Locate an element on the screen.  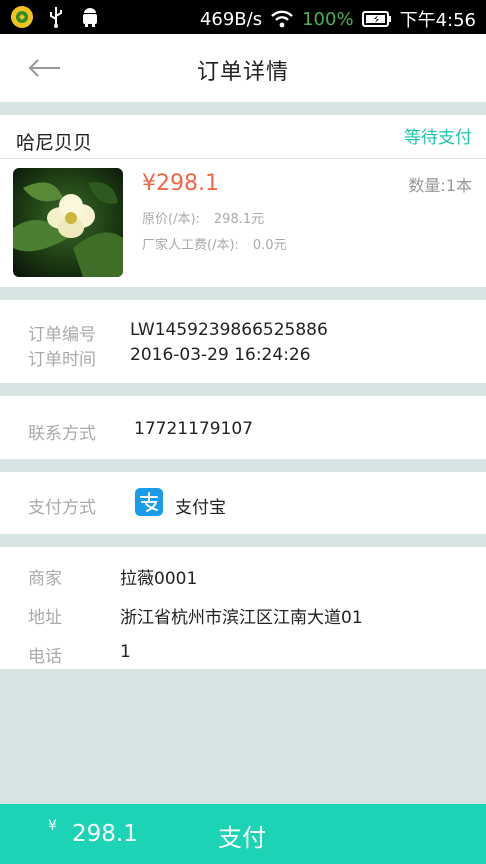
status-bar-right: 469B/s 100% 下午4:56 is located at coordinates (338, 19).